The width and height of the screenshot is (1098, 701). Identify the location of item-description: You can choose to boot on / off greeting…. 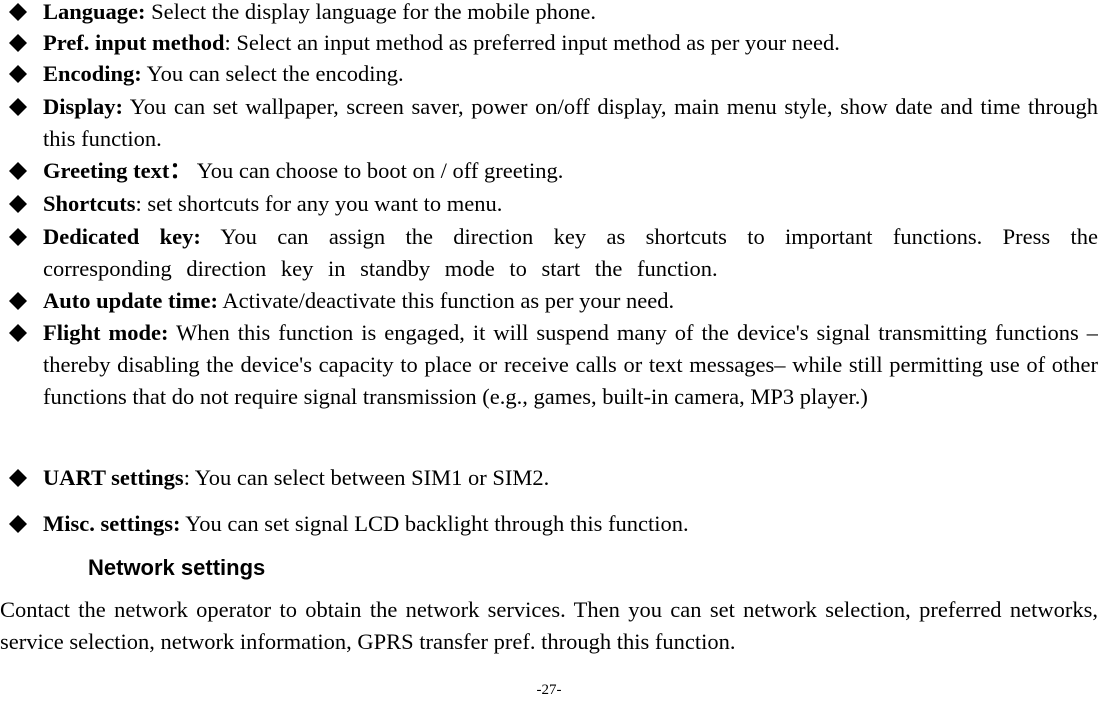
(377, 170).